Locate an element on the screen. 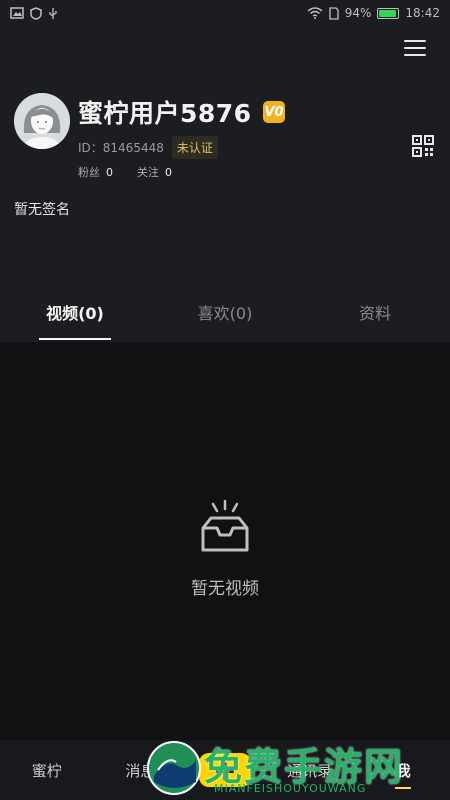 This screenshot has height=800, width=450. signature: 暂无签名 is located at coordinates (42, 209).